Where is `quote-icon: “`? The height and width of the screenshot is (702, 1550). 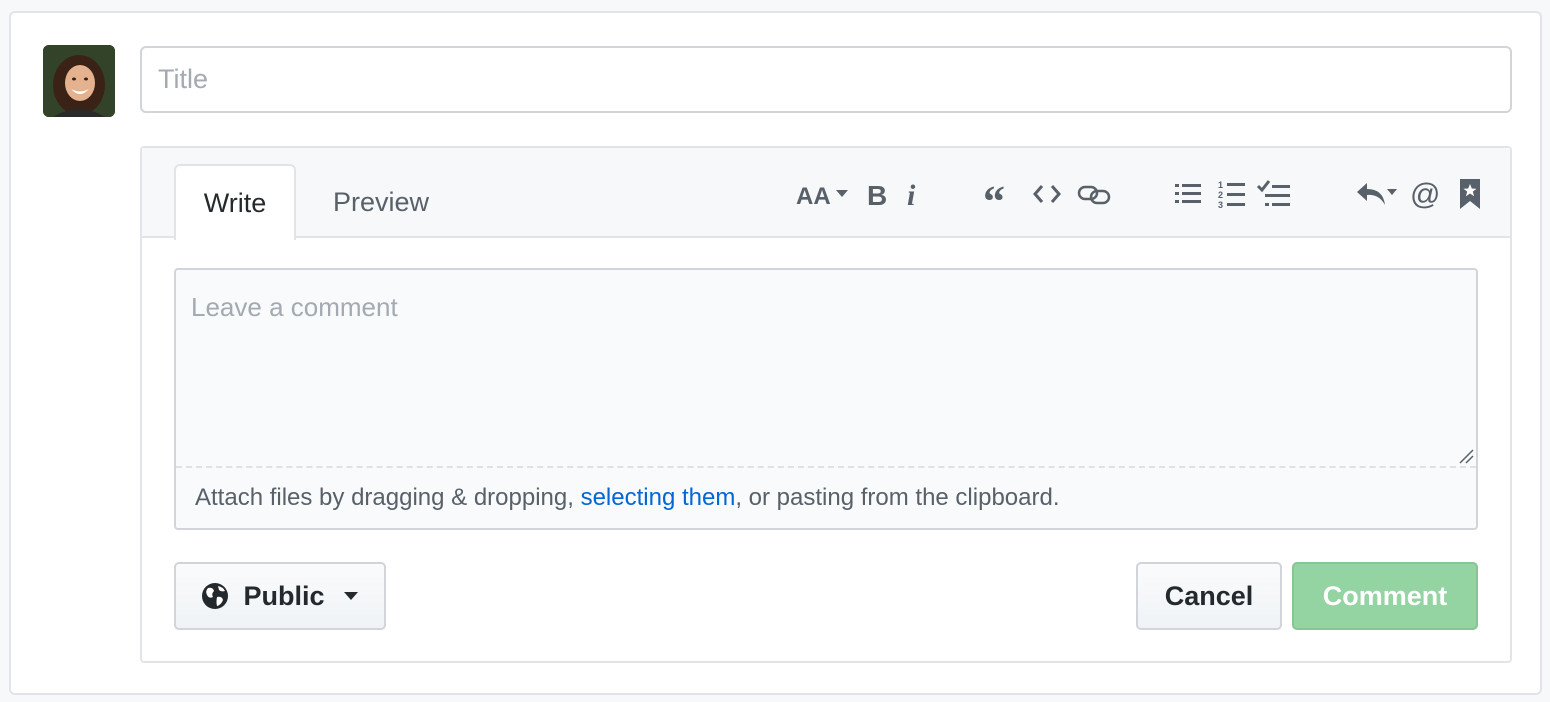 quote-icon: “ is located at coordinates (999, 194).